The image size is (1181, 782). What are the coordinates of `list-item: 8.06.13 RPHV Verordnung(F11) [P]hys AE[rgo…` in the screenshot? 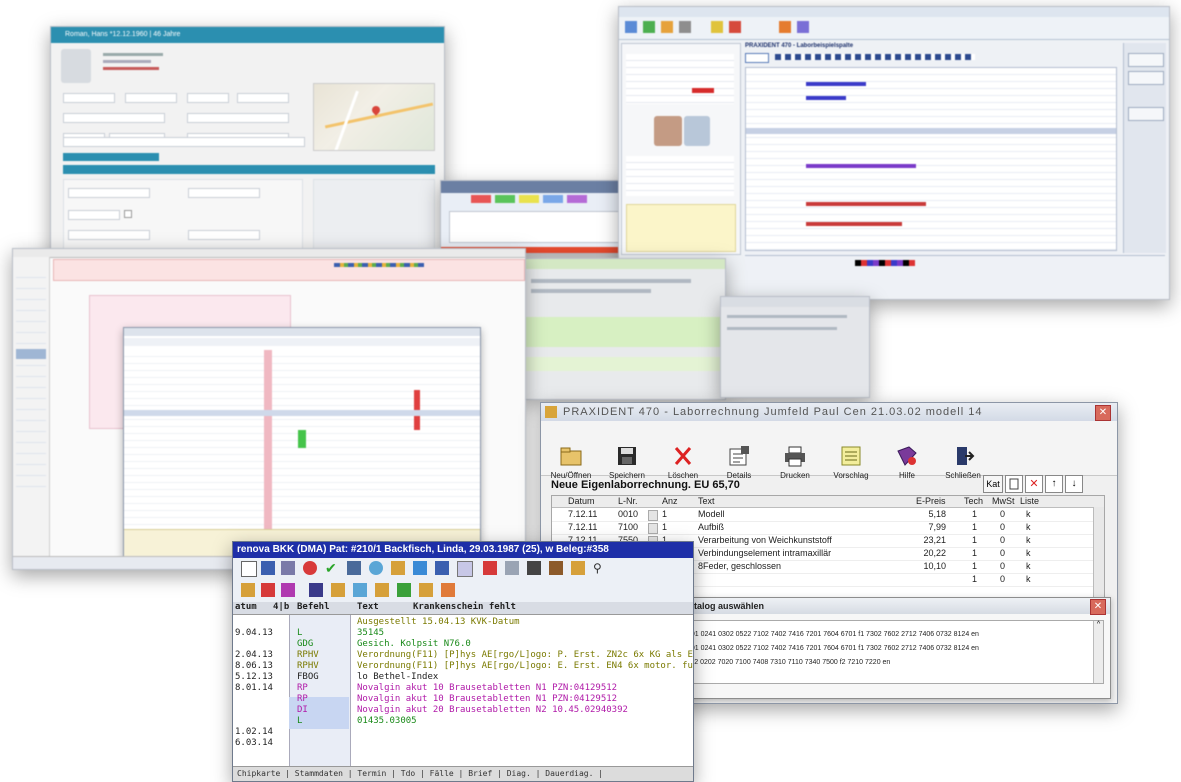 It's located at (463, 666).